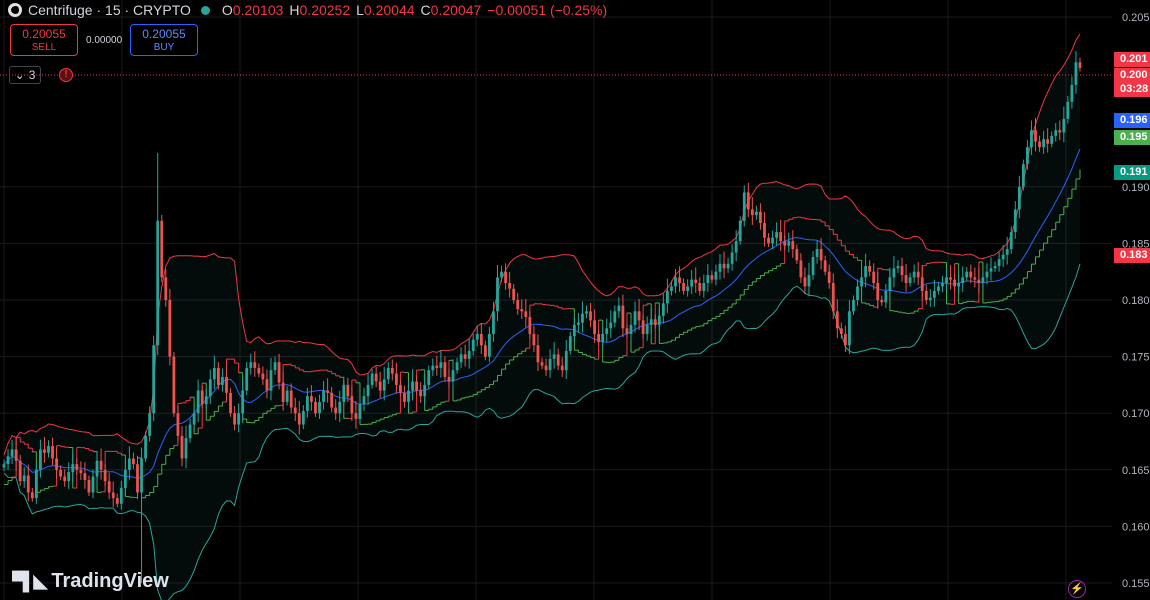  What do you see at coordinates (1136, 414) in the screenshot?
I see `price-tick-label: 0.170` at bounding box center [1136, 414].